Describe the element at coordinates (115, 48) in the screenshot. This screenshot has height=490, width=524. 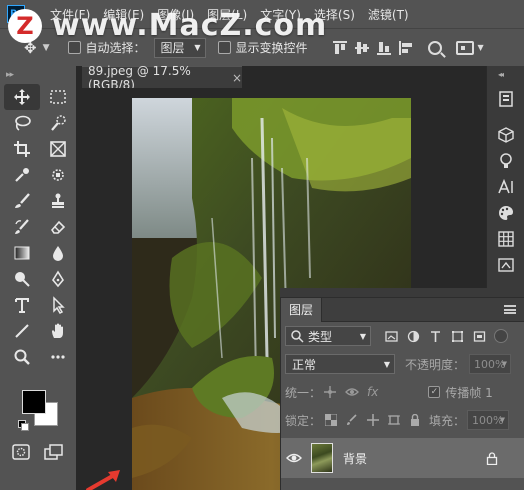
I see `auto-select-label: 自动选择：` at that location.